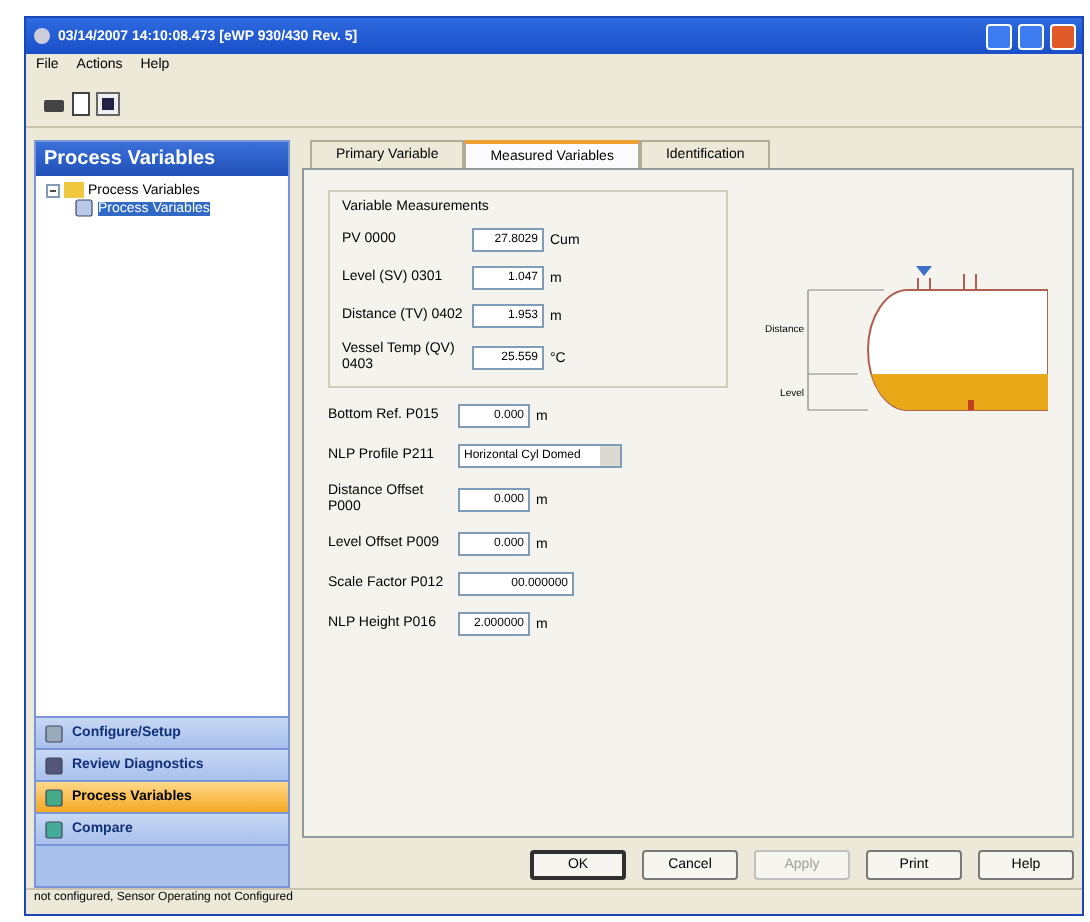 The image size is (1090, 922). What do you see at coordinates (1063, 36) in the screenshot?
I see `close-button` at bounding box center [1063, 36].